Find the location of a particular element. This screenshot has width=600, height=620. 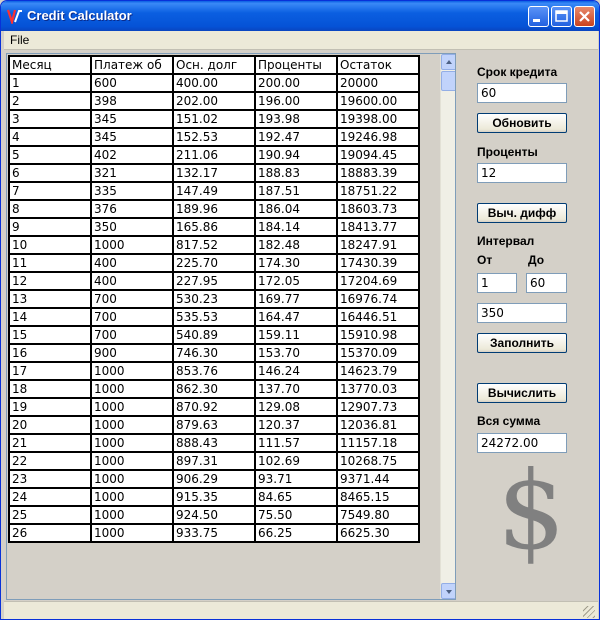

table-cell: 900 is located at coordinates (132, 353).